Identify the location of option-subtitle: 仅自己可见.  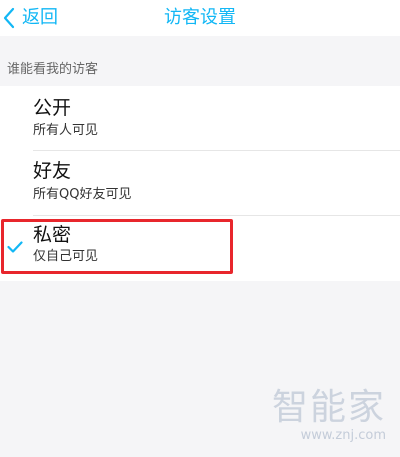
(66, 256).